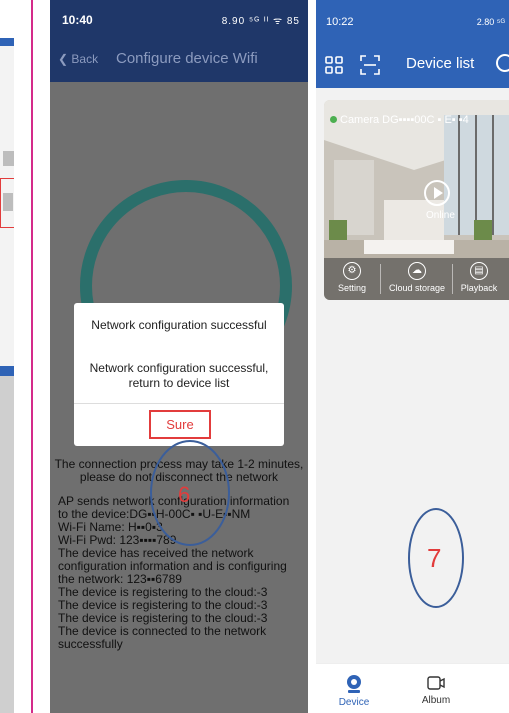 The image size is (509, 713). Describe the element at coordinates (490, 22) in the screenshot. I see `status-icons: 2.80 ⁵ᴳ` at that location.